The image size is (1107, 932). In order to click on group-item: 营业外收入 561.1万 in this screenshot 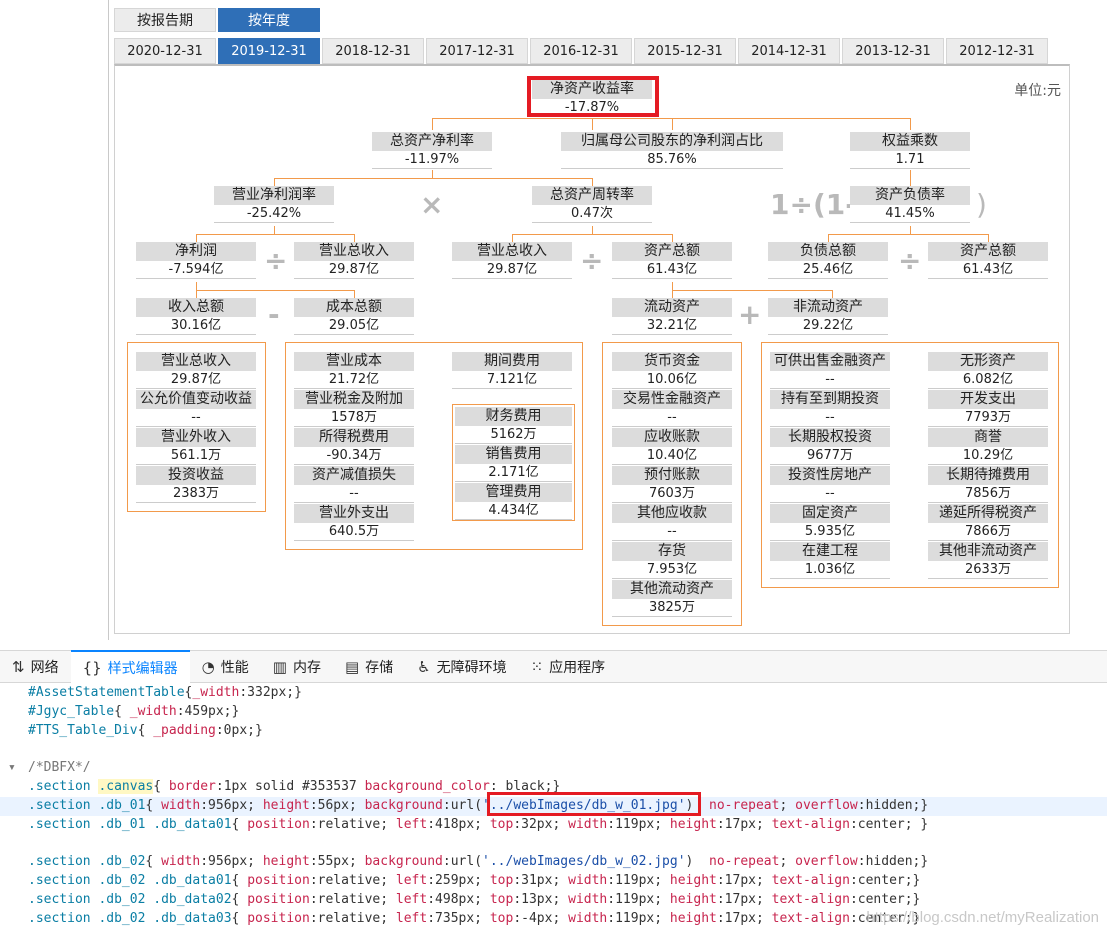, I will do `click(196, 446)`.